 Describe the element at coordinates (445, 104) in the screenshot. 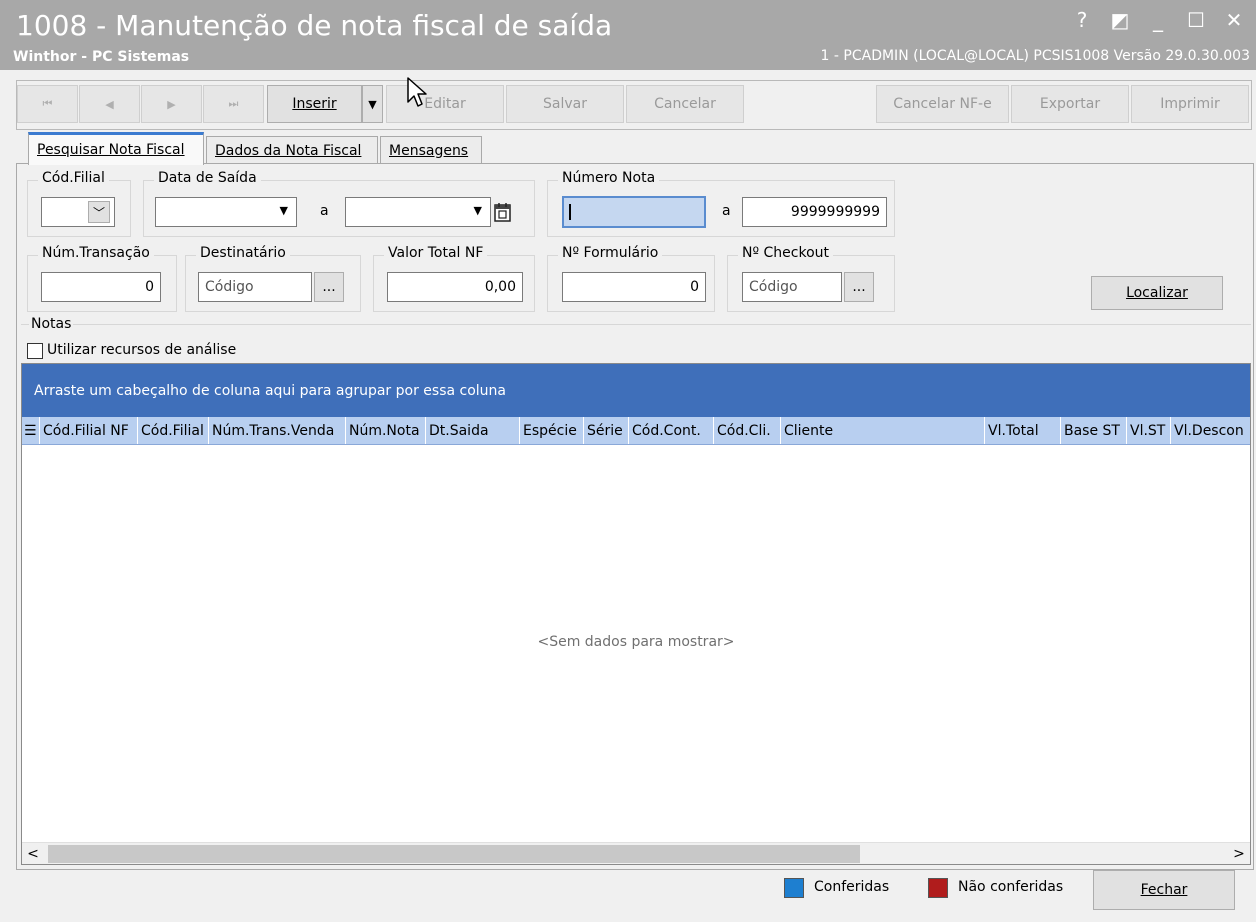

I see `edit-button: Editar` at that location.